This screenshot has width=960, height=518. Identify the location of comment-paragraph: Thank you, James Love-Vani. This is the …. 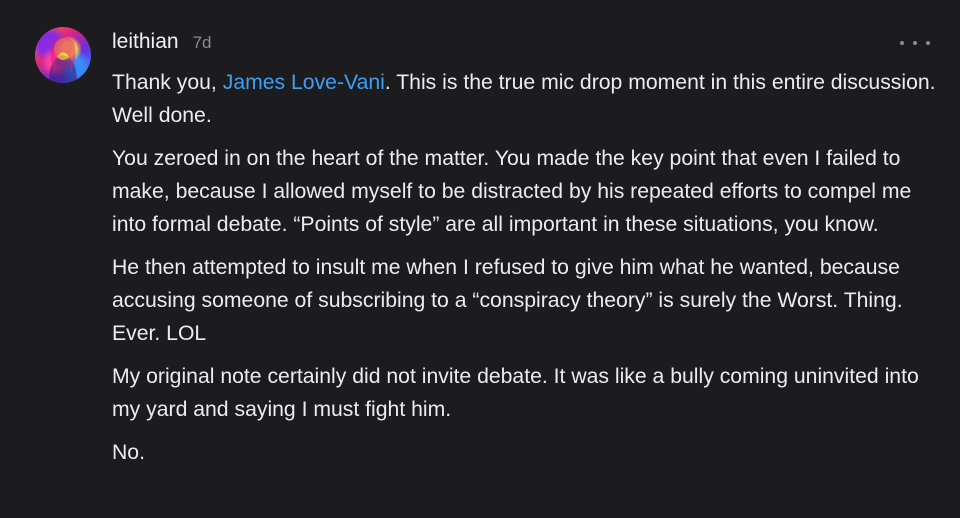
(527, 99).